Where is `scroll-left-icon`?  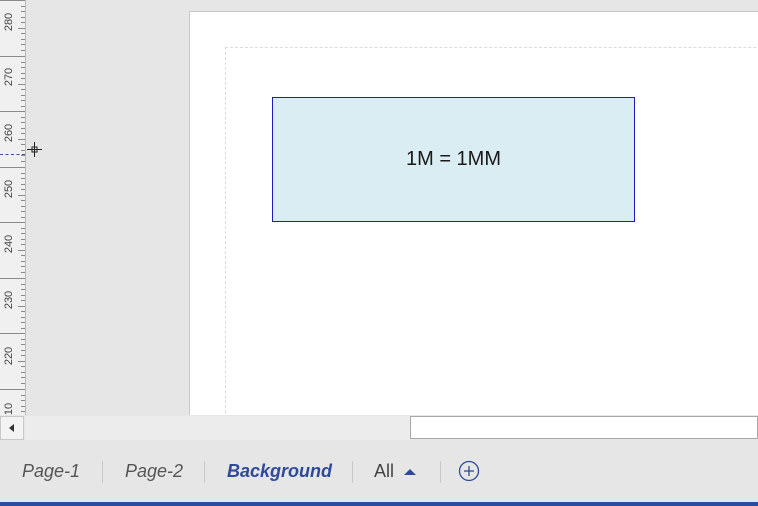
scroll-left-icon is located at coordinates (11, 428).